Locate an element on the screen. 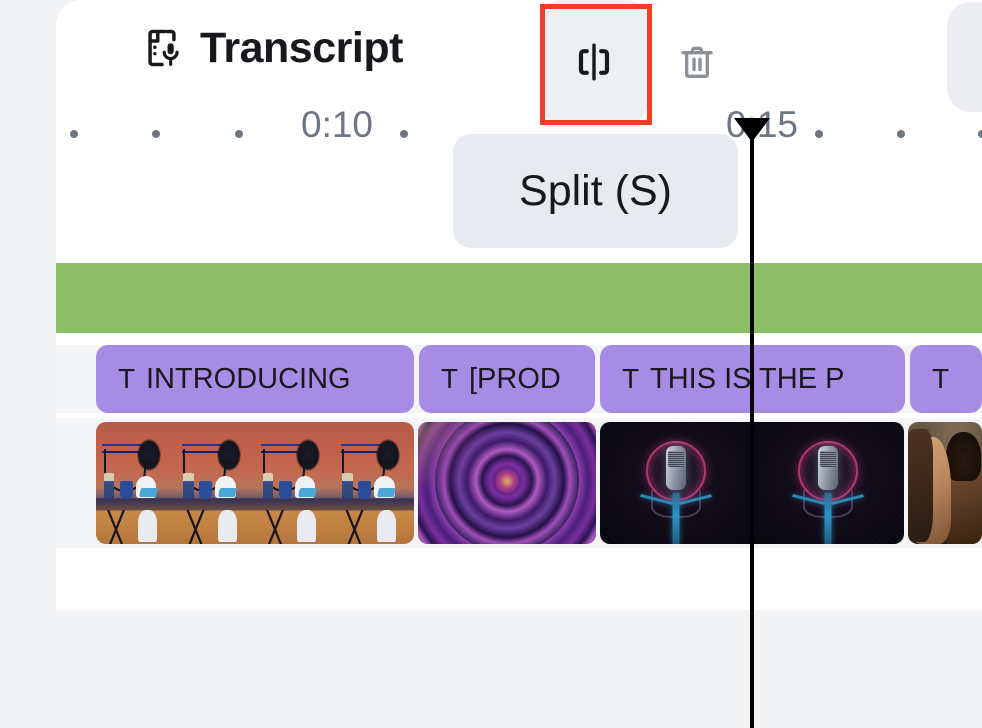 Image resolution: width=982 pixels, height=728 pixels. caption-track: T INTRODUCING T [PROD T THIS IS THE P T is located at coordinates (519, 379).